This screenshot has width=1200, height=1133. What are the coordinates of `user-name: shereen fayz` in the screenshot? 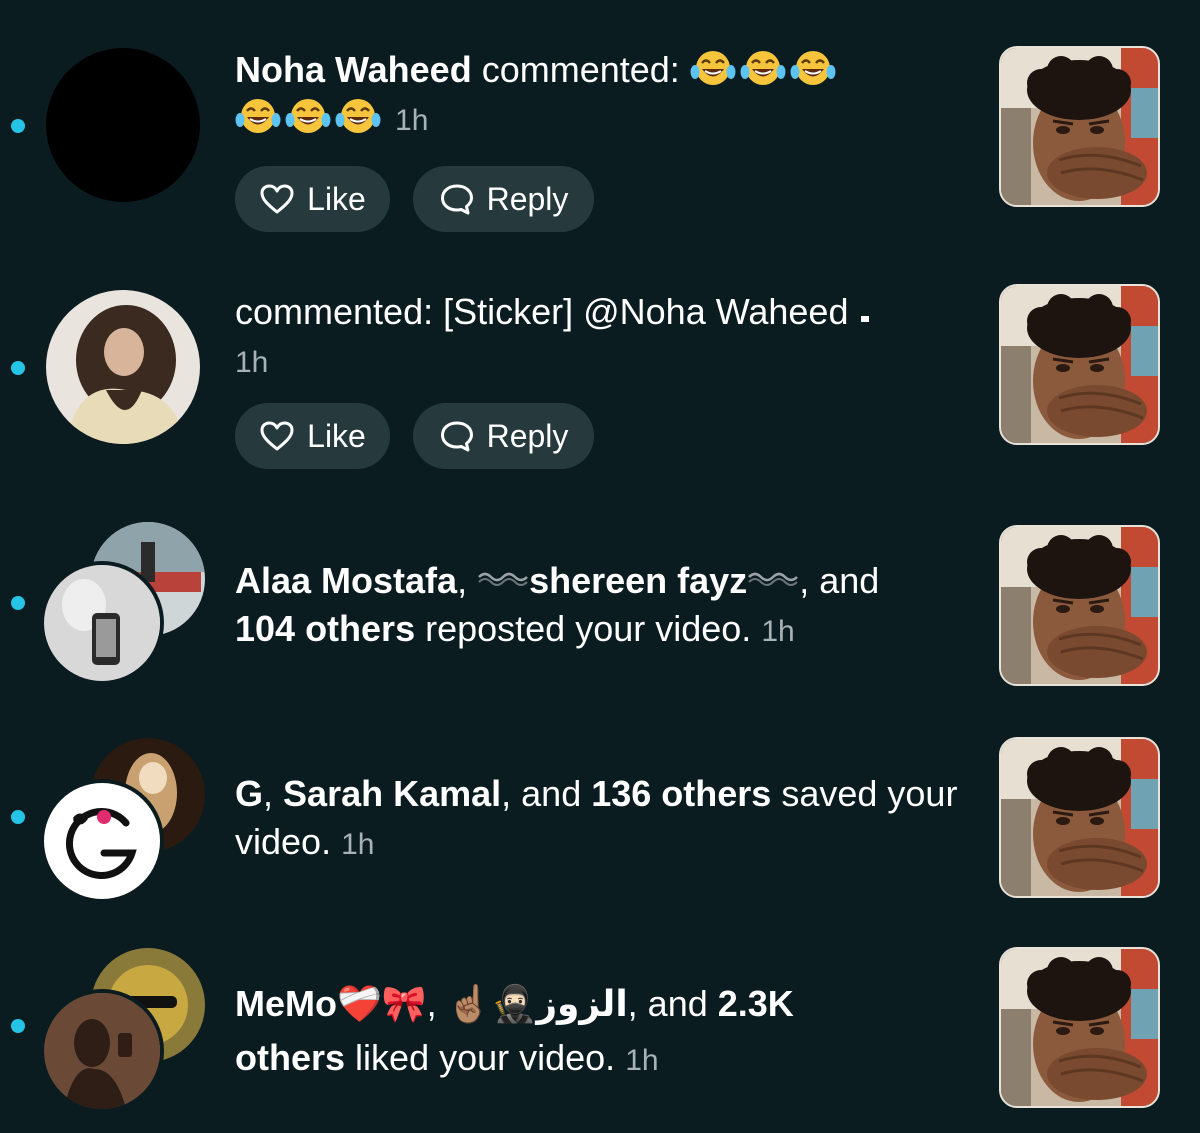 It's located at (638, 580).